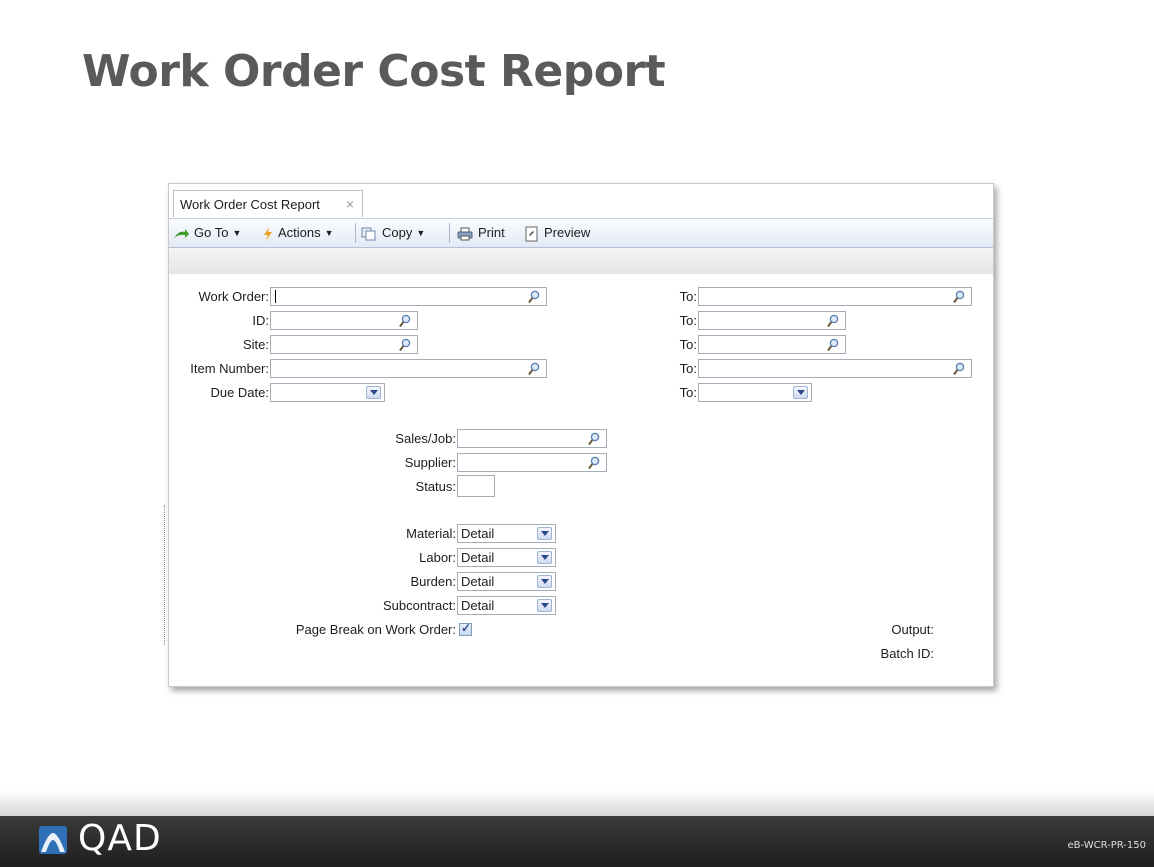 Image resolution: width=1154 pixels, height=867 pixels. What do you see at coordinates (408, 368) in the screenshot?
I see `item-number-input` at bounding box center [408, 368].